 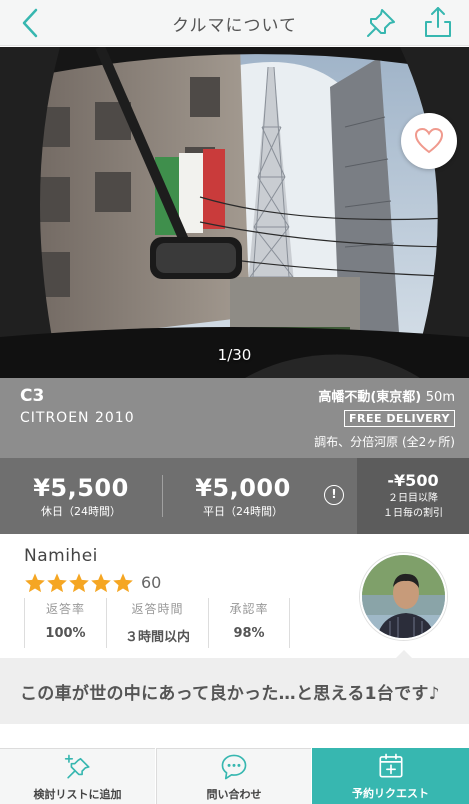 What do you see at coordinates (384, 441) in the screenshot?
I see `delivery-areas: 調布、分倍河原 (全2ヶ所)` at bounding box center [384, 441].